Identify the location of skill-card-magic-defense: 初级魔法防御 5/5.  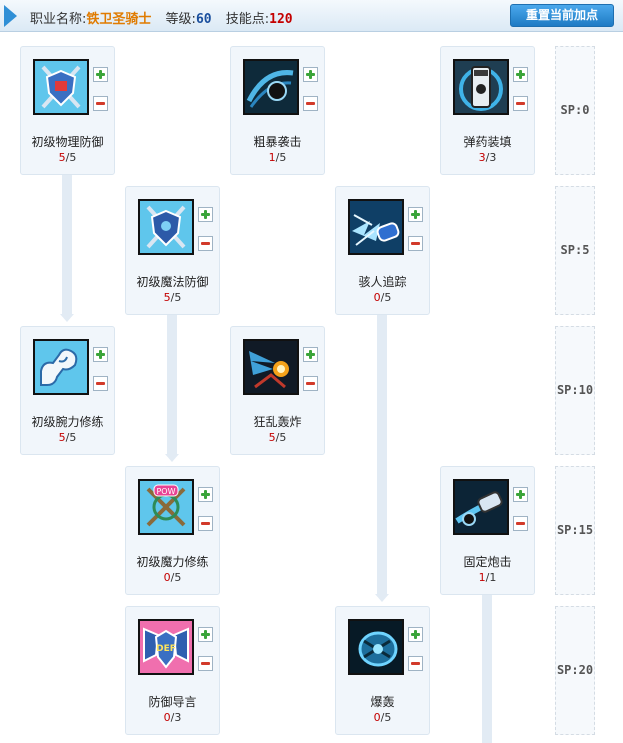
(172, 250).